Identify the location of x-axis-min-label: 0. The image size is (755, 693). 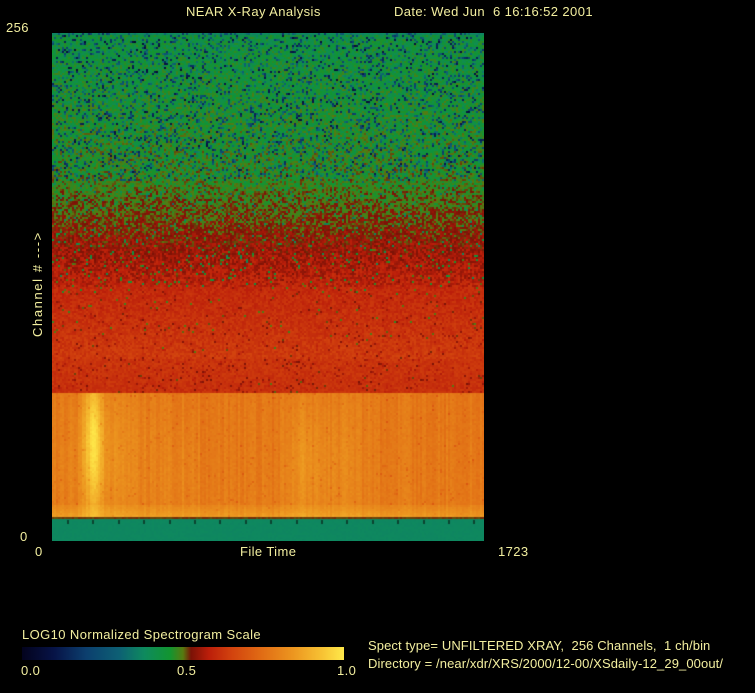
(39, 551).